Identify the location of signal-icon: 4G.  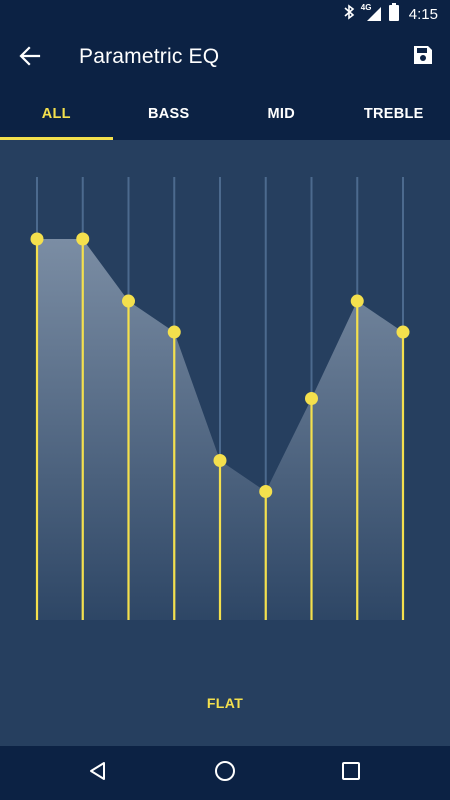
(371, 12).